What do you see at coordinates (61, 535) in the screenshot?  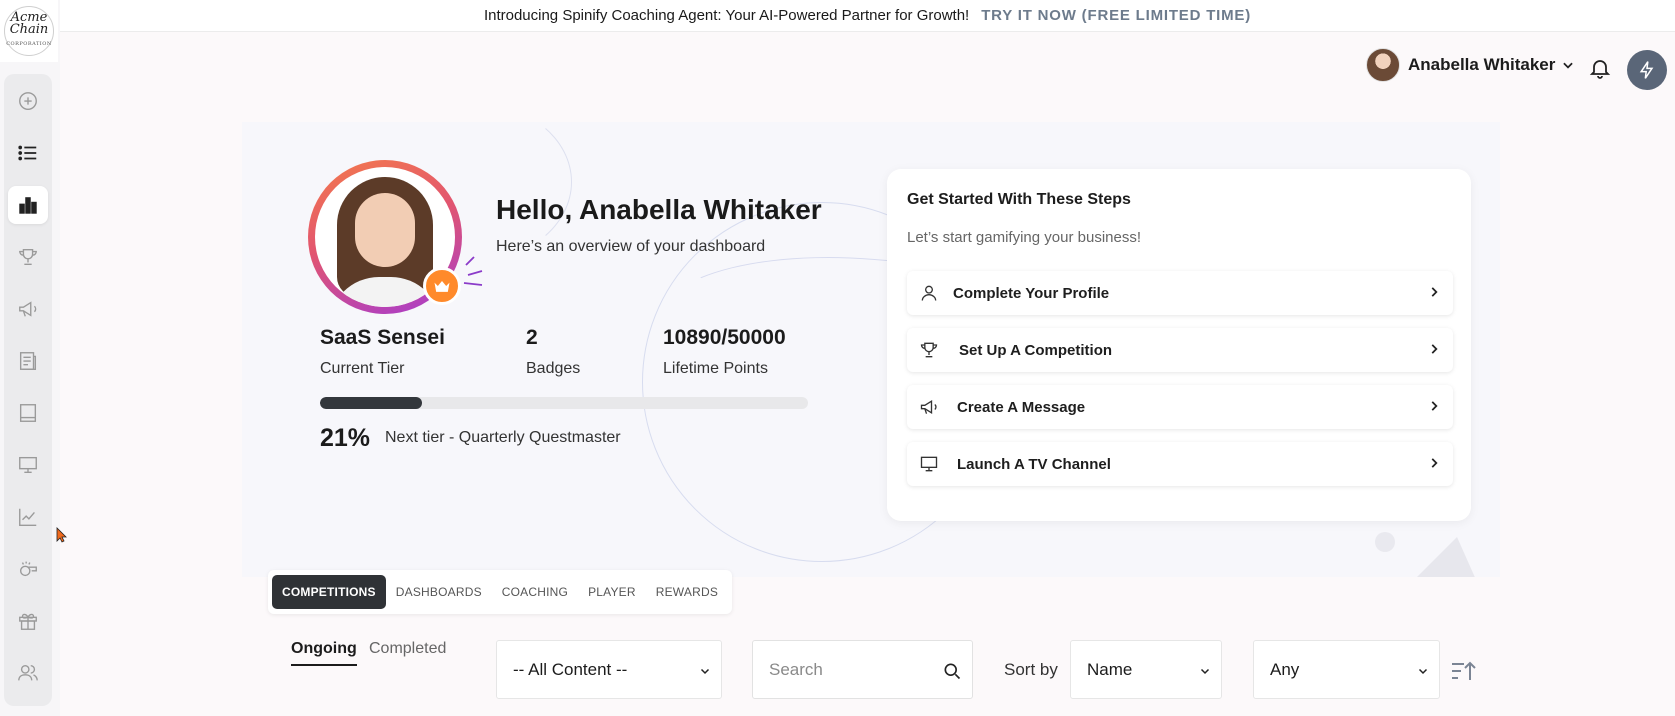 I see `mouse-cursor-icon` at bounding box center [61, 535].